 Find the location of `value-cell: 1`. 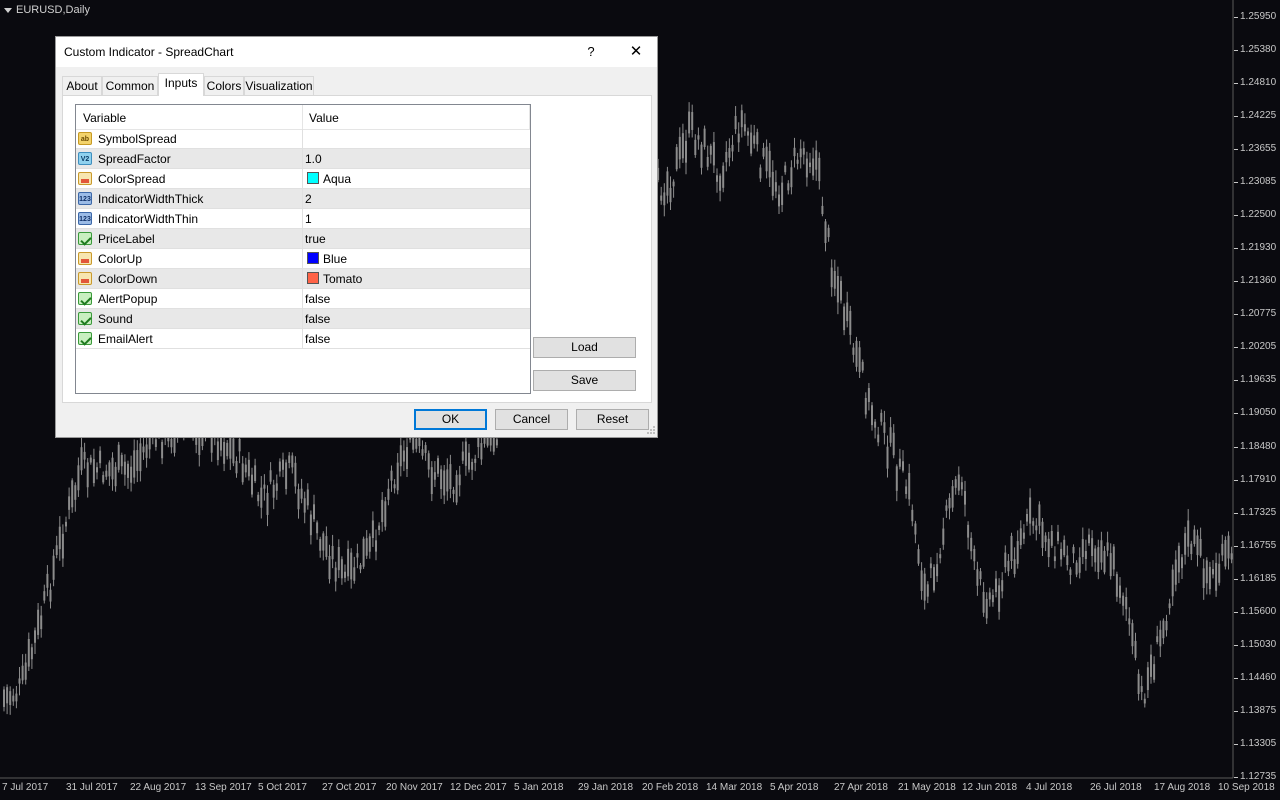

value-cell: 1 is located at coordinates (308, 219).